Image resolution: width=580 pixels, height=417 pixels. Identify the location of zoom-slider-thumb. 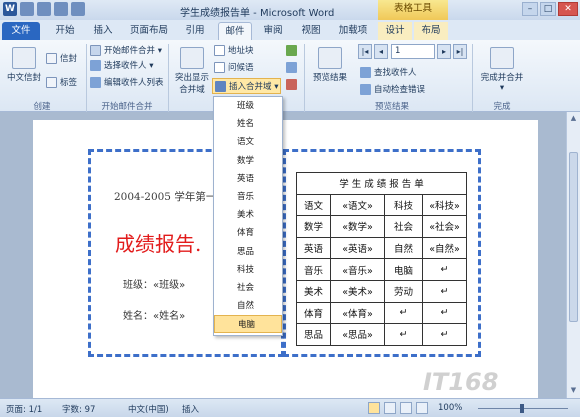
(522, 408).